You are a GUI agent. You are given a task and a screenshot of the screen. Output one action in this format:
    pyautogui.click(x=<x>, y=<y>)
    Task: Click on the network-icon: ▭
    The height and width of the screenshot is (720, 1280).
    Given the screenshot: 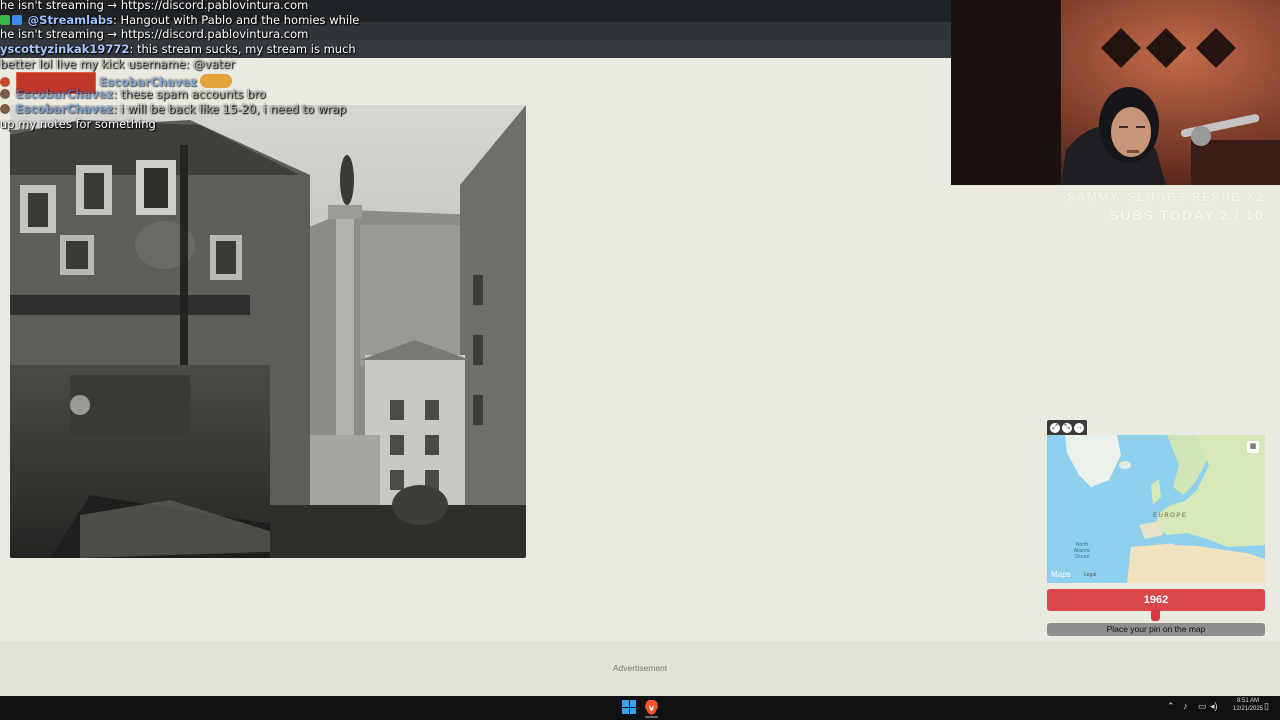 What is the action you would take?
    pyautogui.click(x=1202, y=706)
    